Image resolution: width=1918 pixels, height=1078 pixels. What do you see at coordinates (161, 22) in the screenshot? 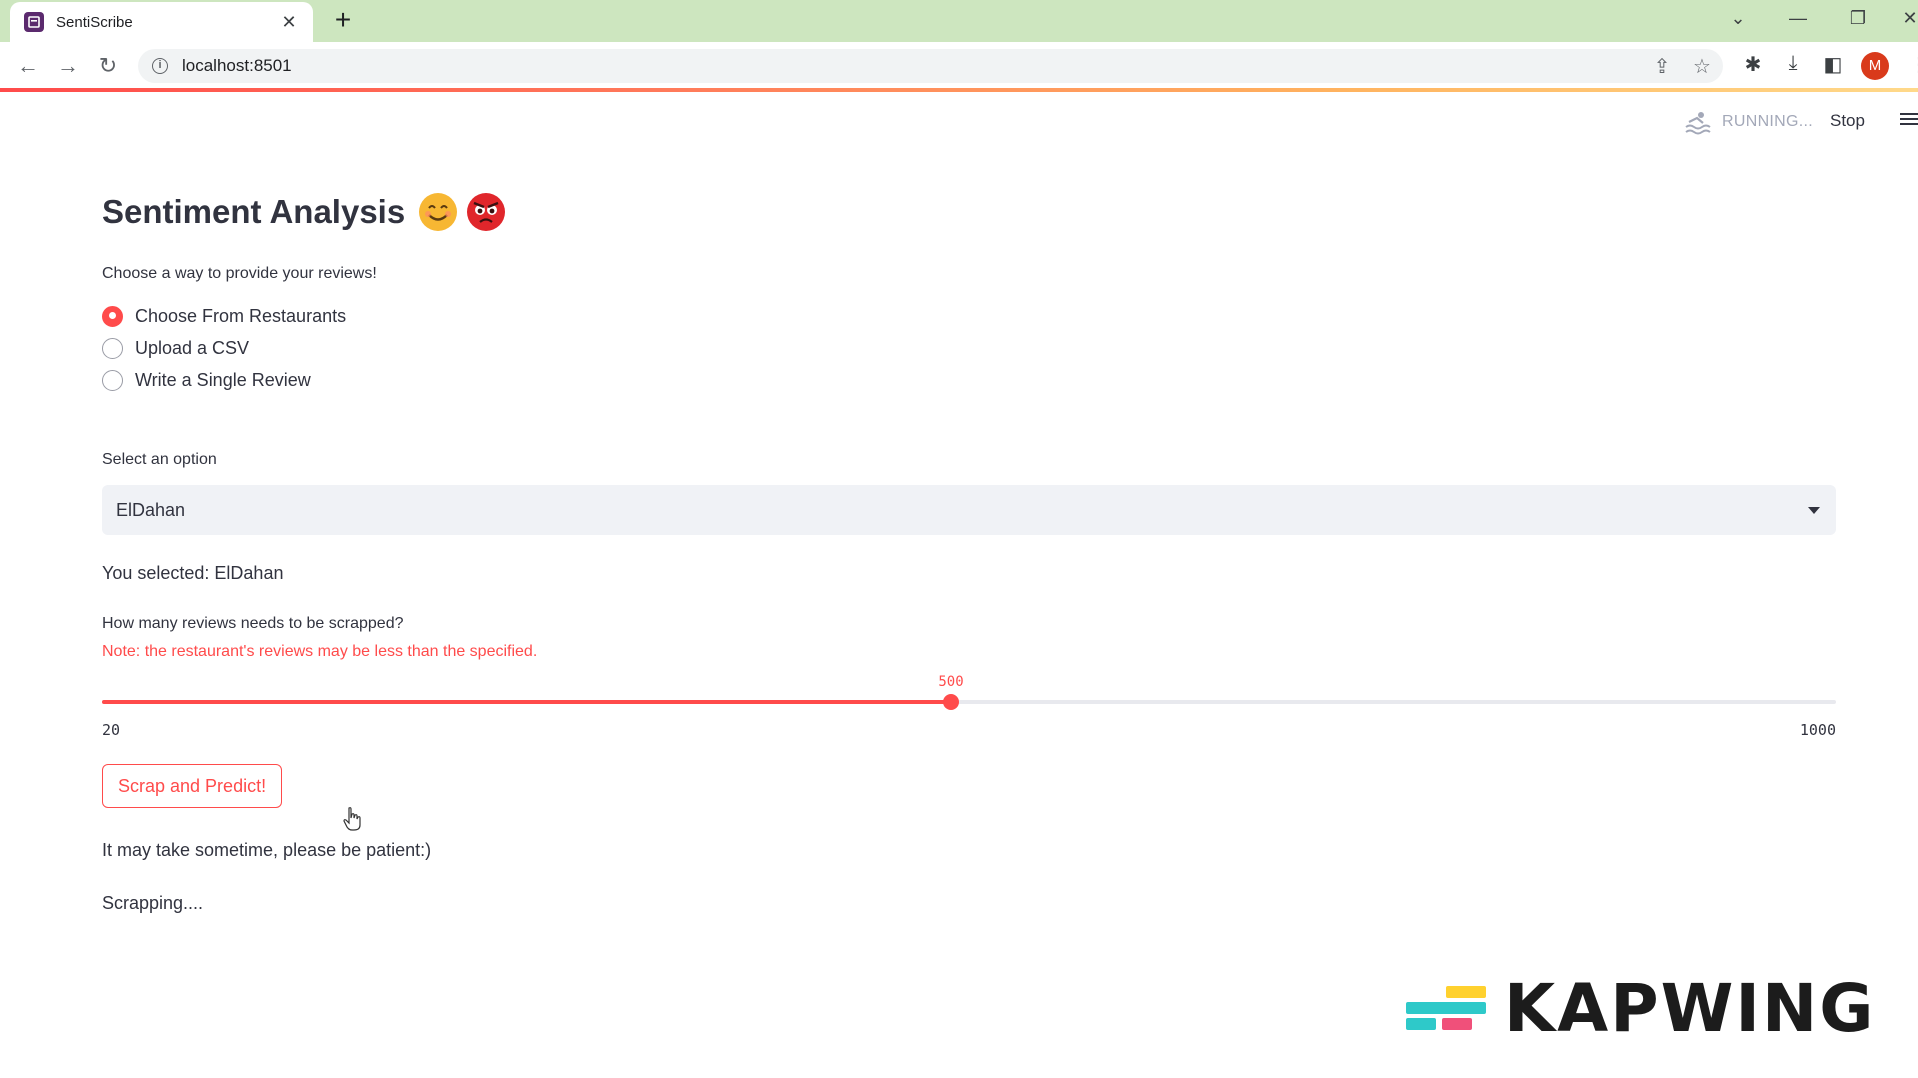
I see `browser-tab: SentiScribe ✕` at bounding box center [161, 22].